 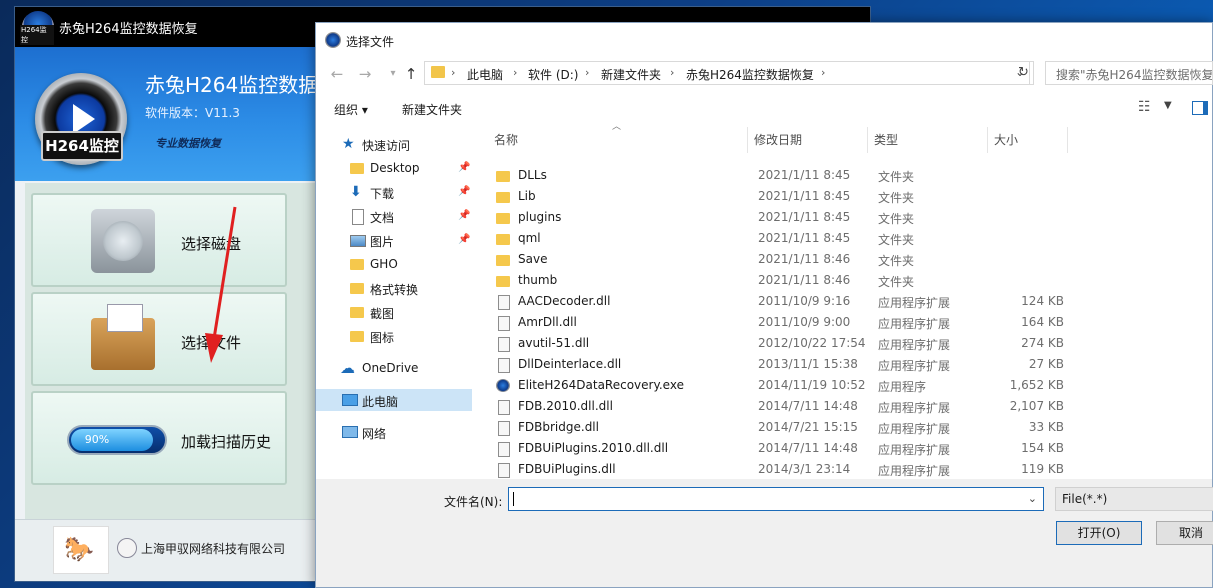 What do you see at coordinates (365, 74) in the screenshot?
I see `forward-arrow-icon: →` at bounding box center [365, 74].